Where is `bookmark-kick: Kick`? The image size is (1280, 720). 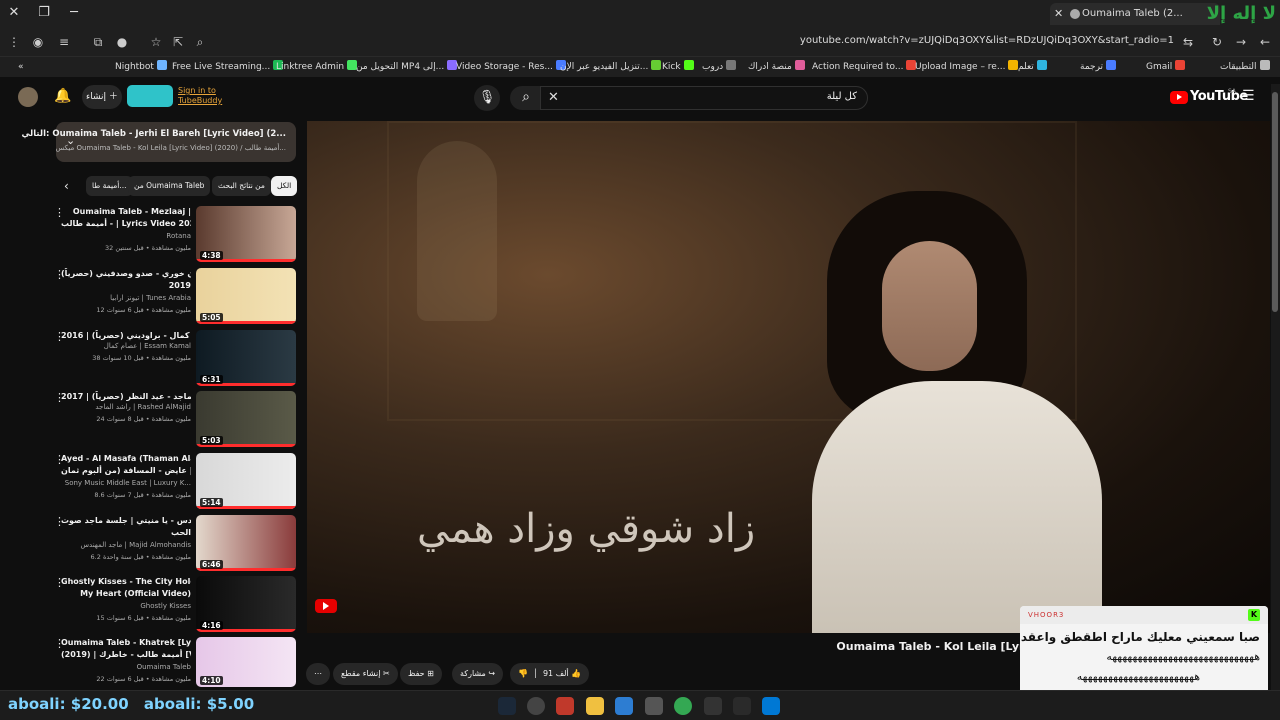 bookmark-kick: Kick is located at coordinates (678, 67).